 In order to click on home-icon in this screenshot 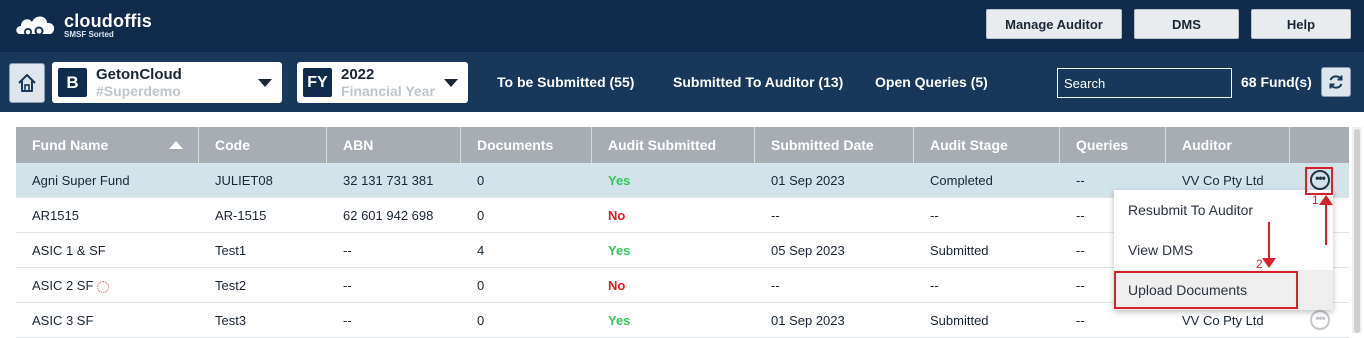, I will do `click(27, 83)`.